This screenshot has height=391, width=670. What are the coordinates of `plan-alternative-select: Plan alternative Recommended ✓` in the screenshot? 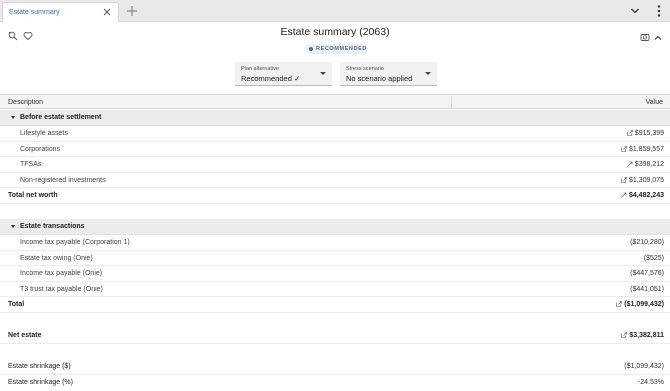 It's located at (283, 74).